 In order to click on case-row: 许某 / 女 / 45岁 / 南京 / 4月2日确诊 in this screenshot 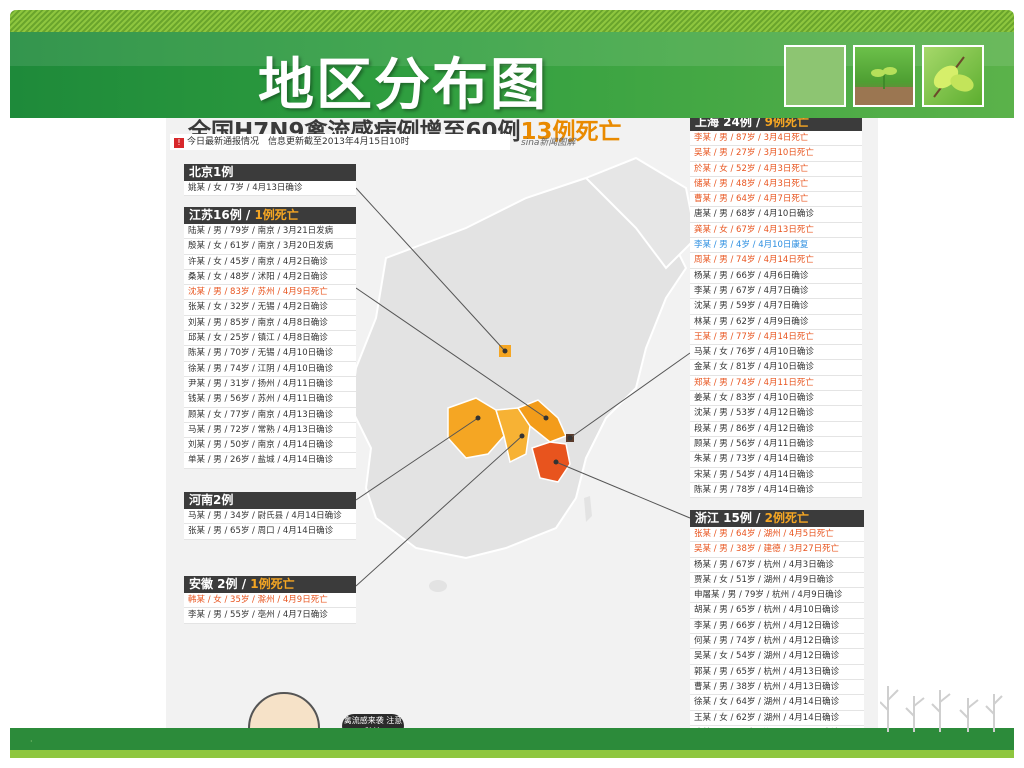, I will do `click(270, 262)`.